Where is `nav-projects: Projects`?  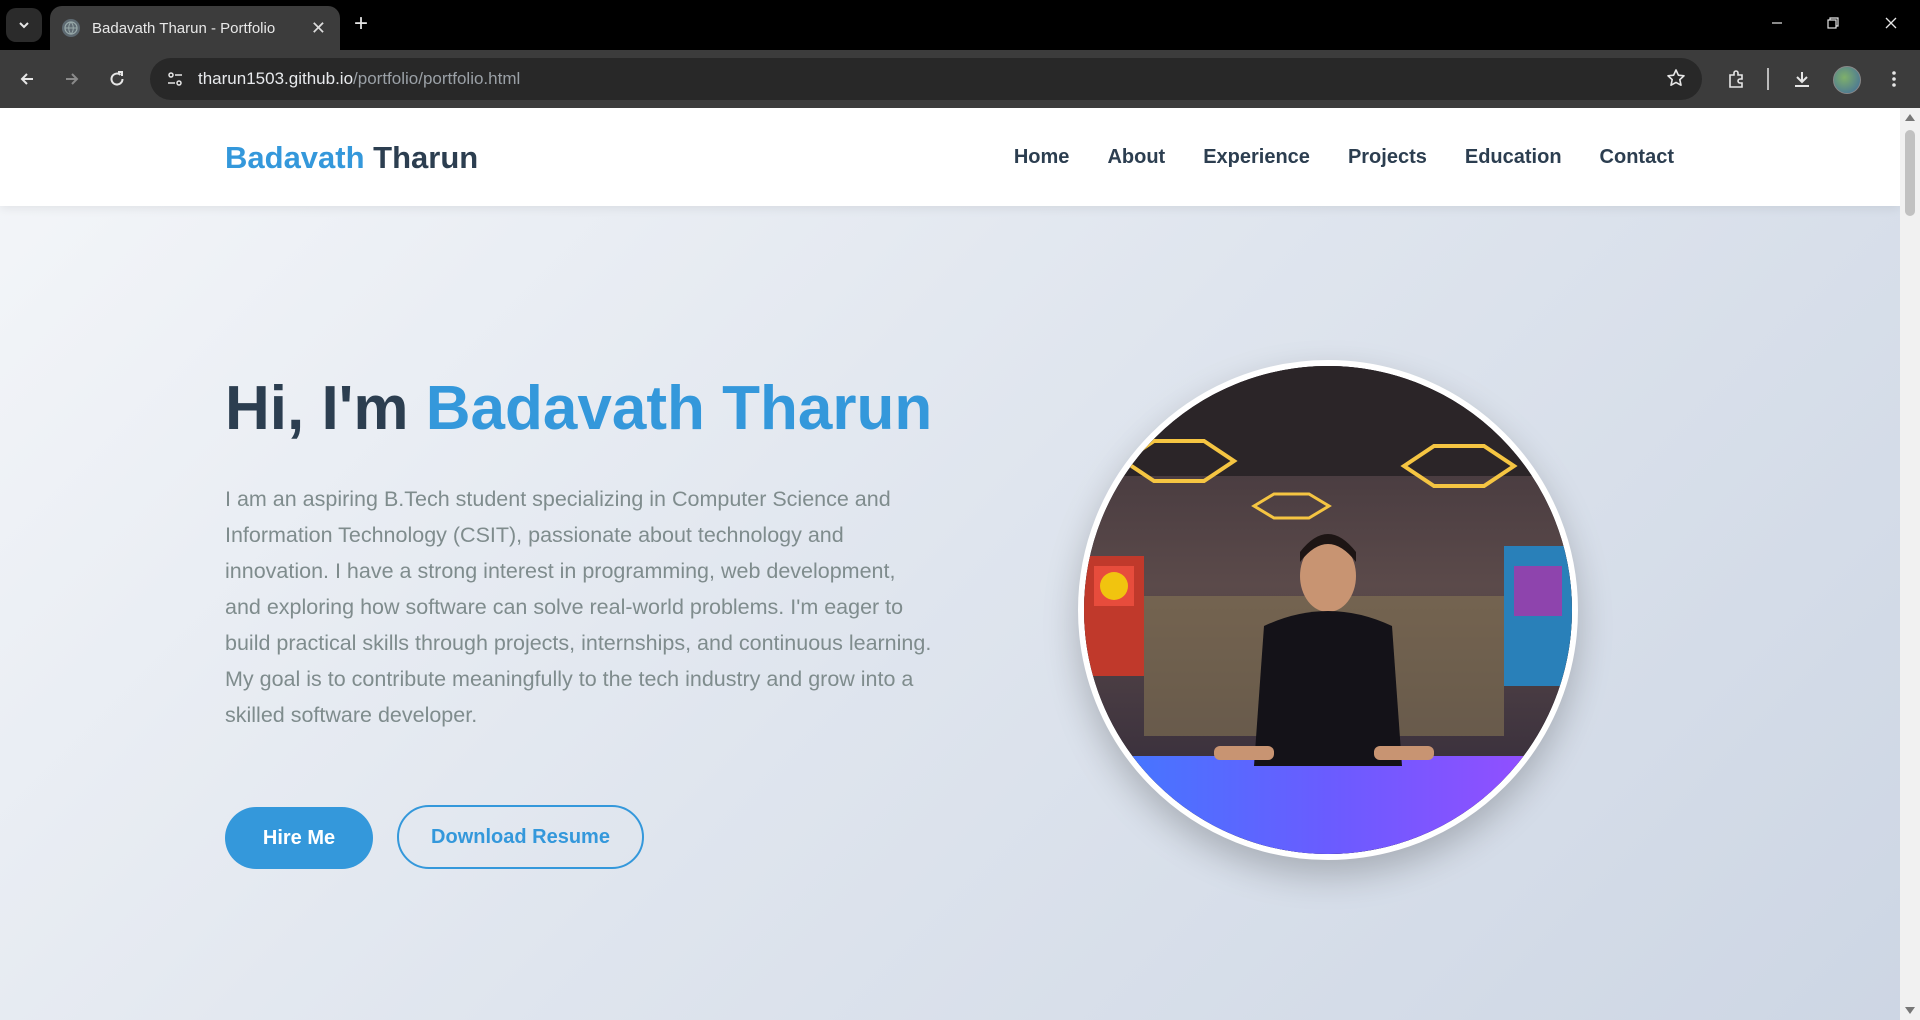 nav-projects: Projects is located at coordinates (1387, 157).